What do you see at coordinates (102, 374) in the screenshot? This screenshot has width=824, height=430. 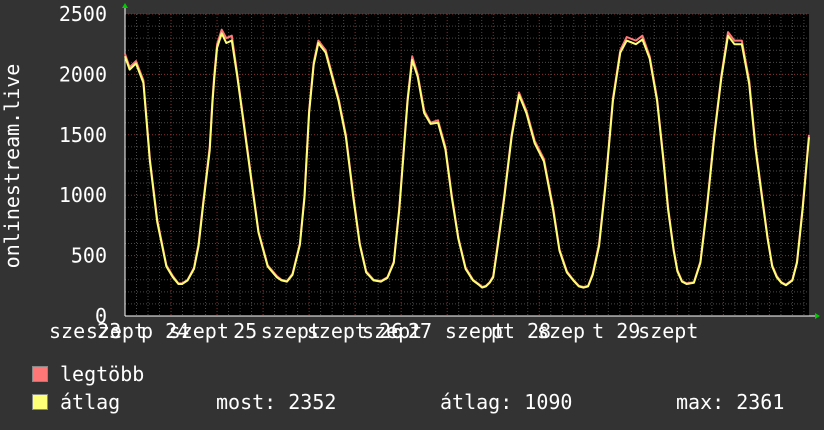 I see `legend-label-max: legtöbb` at bounding box center [102, 374].